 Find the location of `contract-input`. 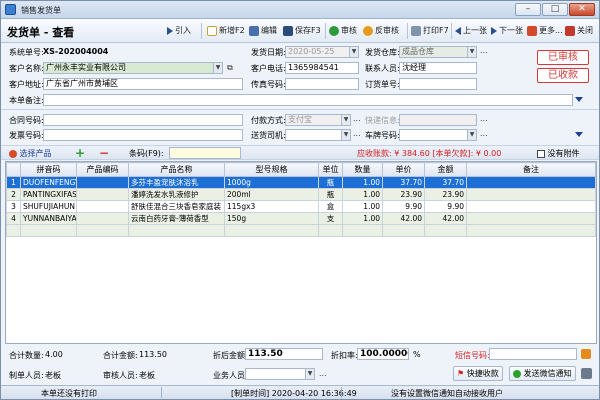

contract-input is located at coordinates (143, 120).